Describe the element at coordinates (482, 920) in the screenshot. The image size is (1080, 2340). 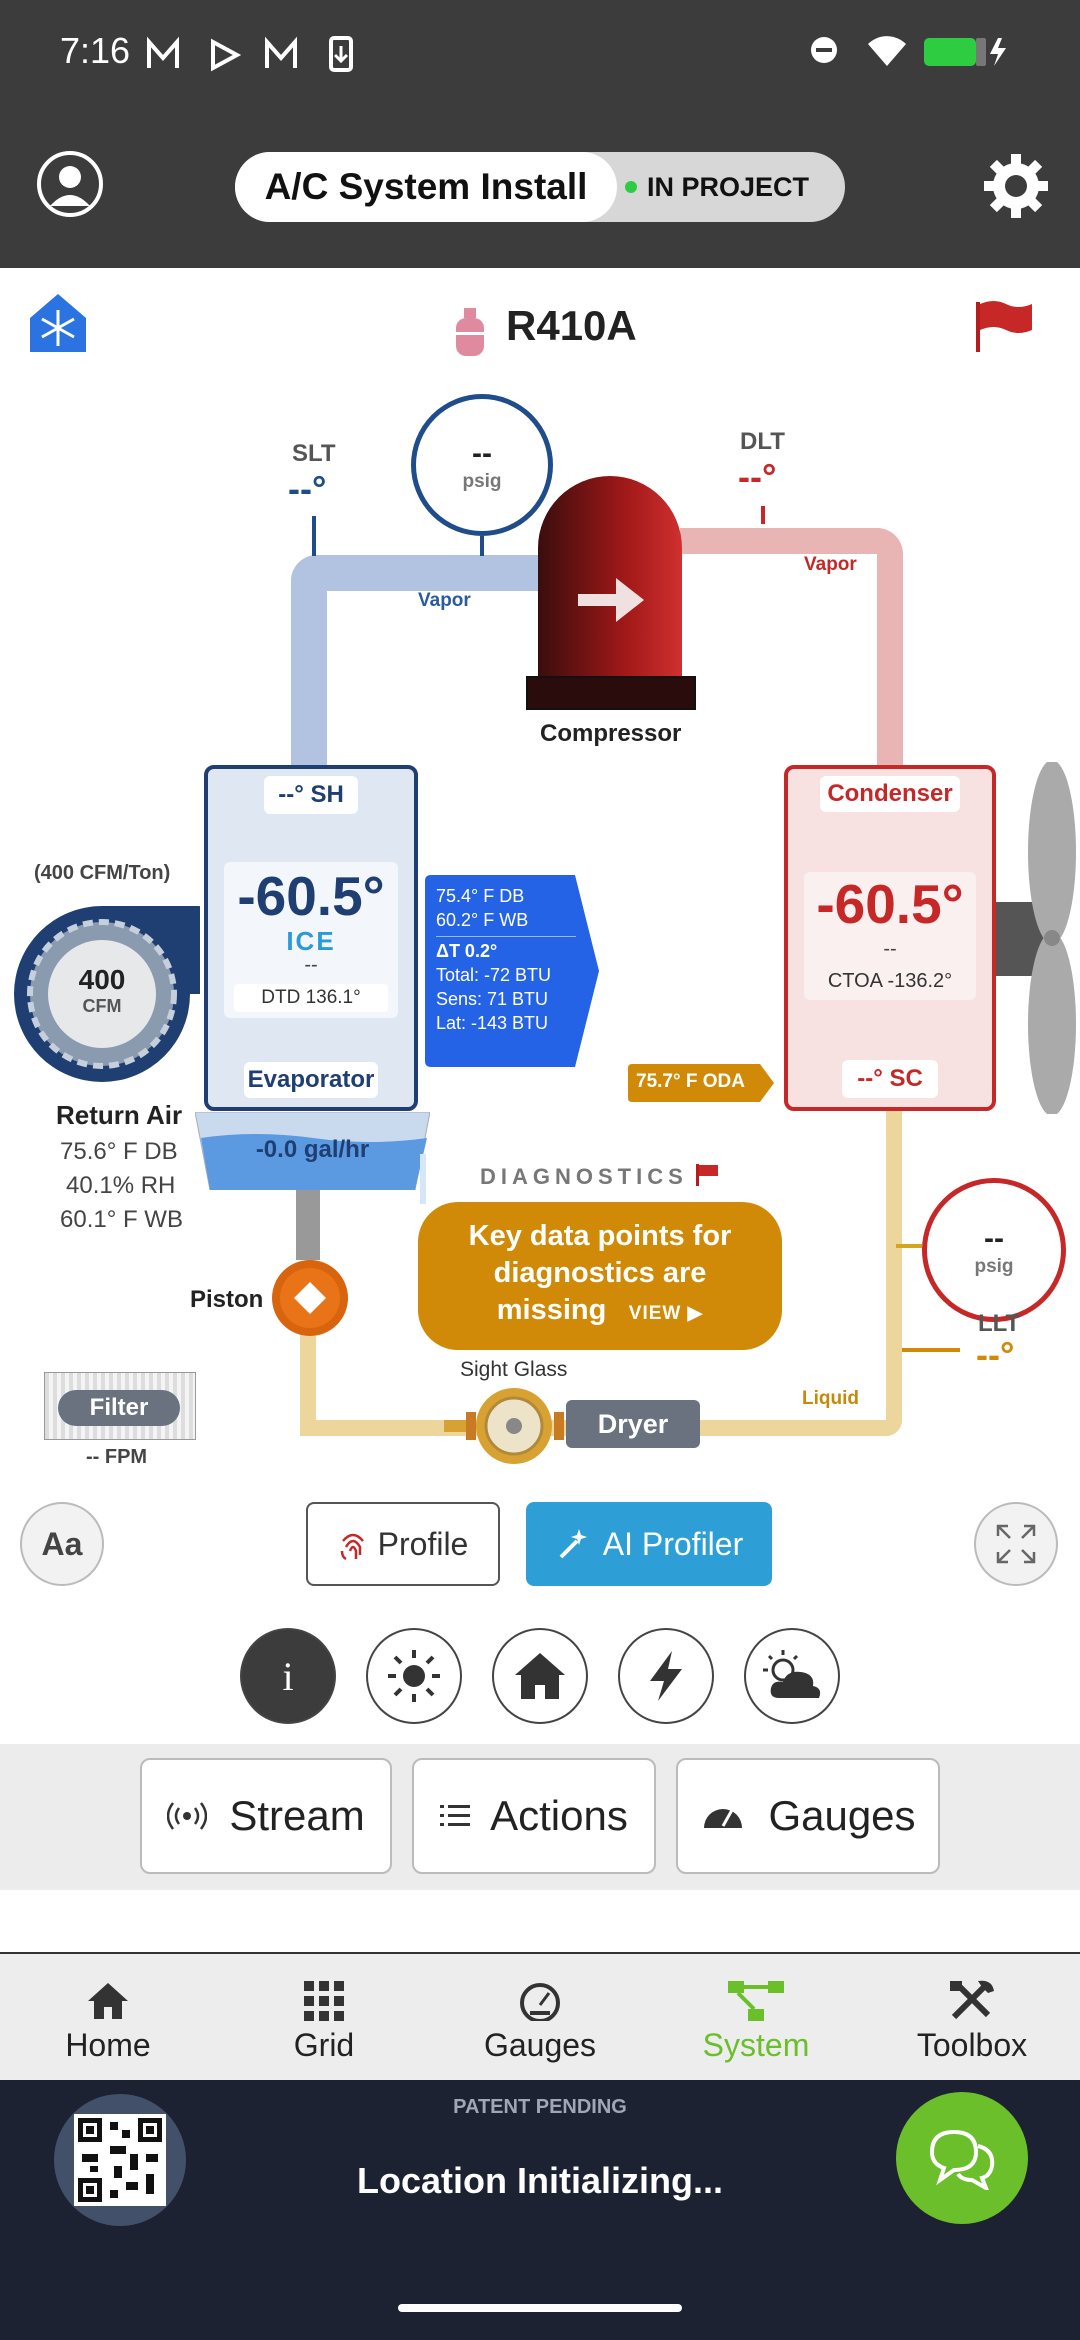
I see `info-wb: 60.2° F WB` at that location.